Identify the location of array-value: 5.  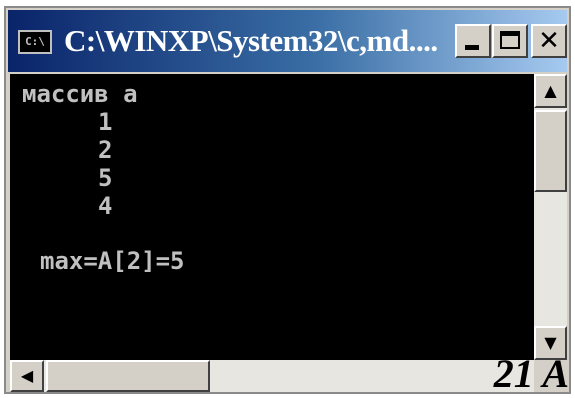
(105, 178).